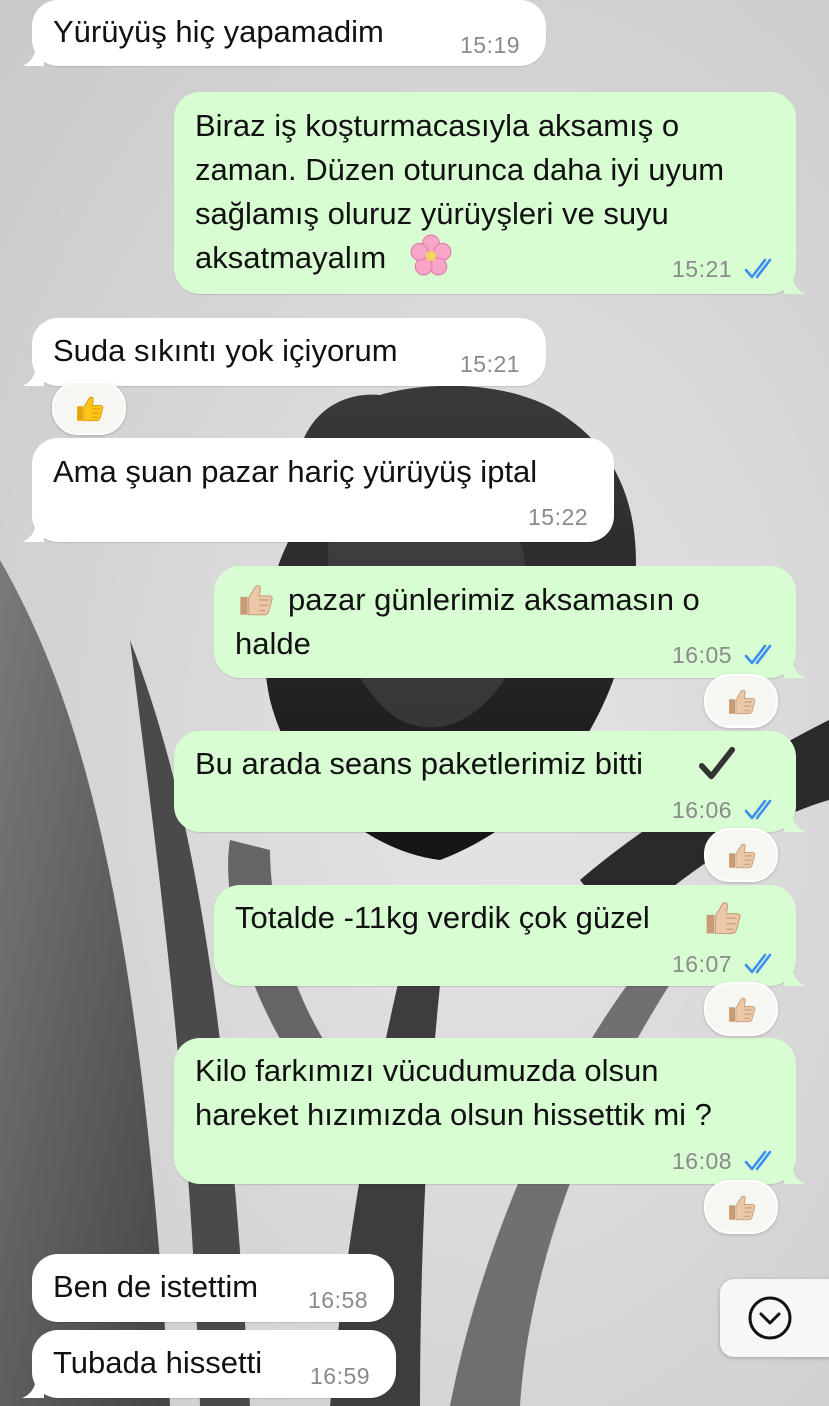  Describe the element at coordinates (490, 45) in the screenshot. I see `message-timestamp: 15:19` at that location.